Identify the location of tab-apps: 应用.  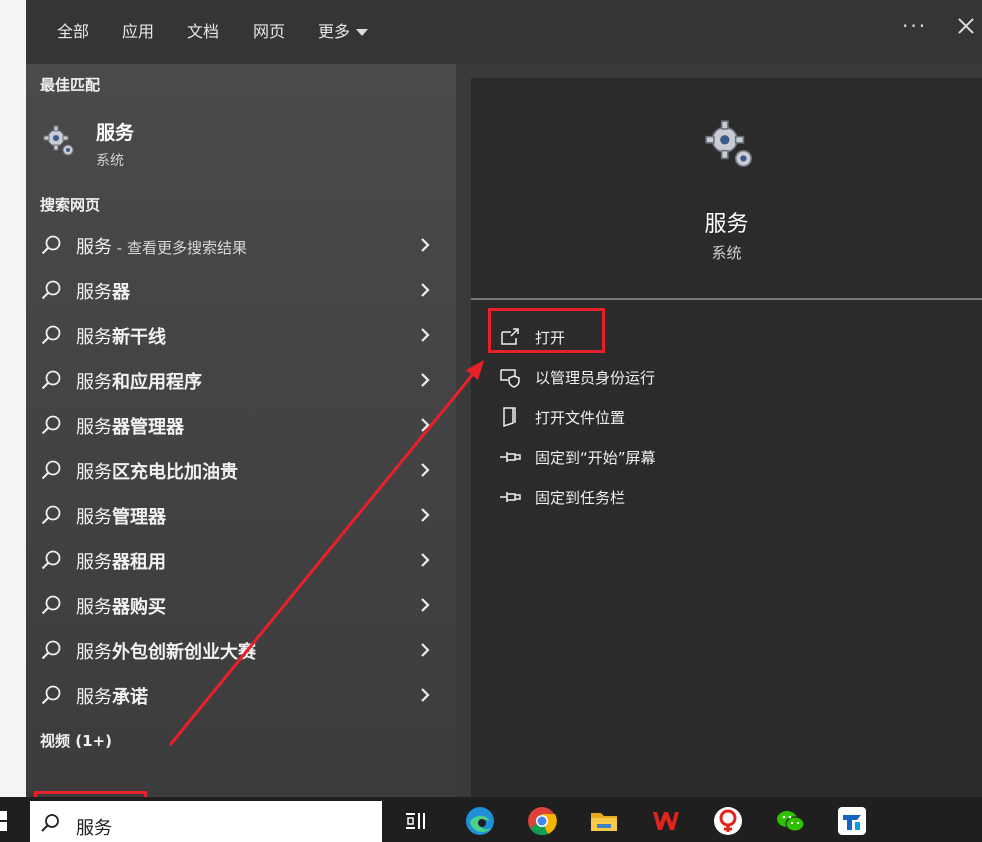
(138, 30).